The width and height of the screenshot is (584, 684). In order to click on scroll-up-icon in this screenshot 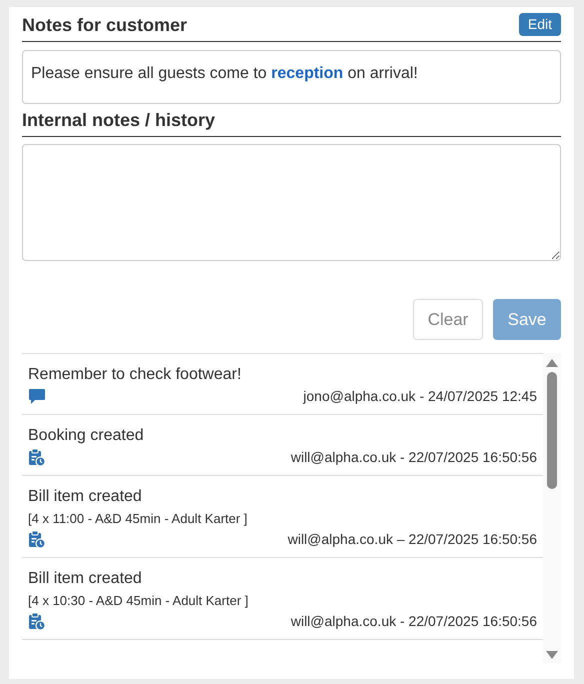, I will do `click(552, 363)`.